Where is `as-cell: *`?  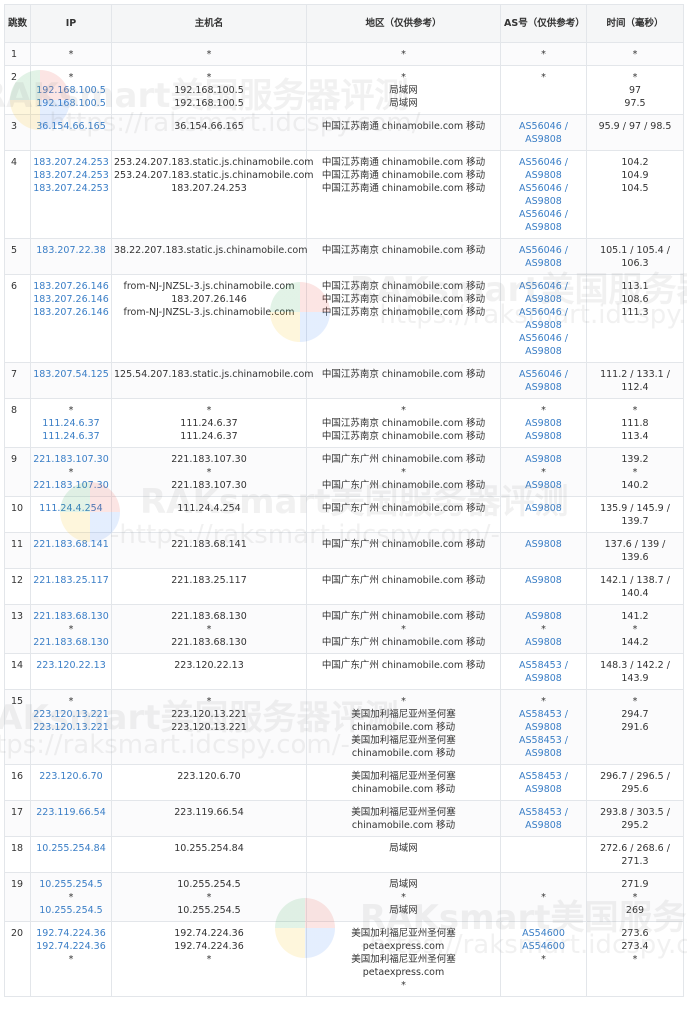 as-cell: * is located at coordinates (543, 54).